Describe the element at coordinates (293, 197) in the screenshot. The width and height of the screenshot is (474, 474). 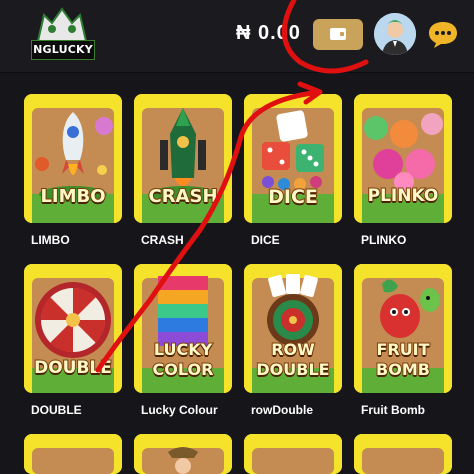
I see `dice-title-art: DICE` at that location.